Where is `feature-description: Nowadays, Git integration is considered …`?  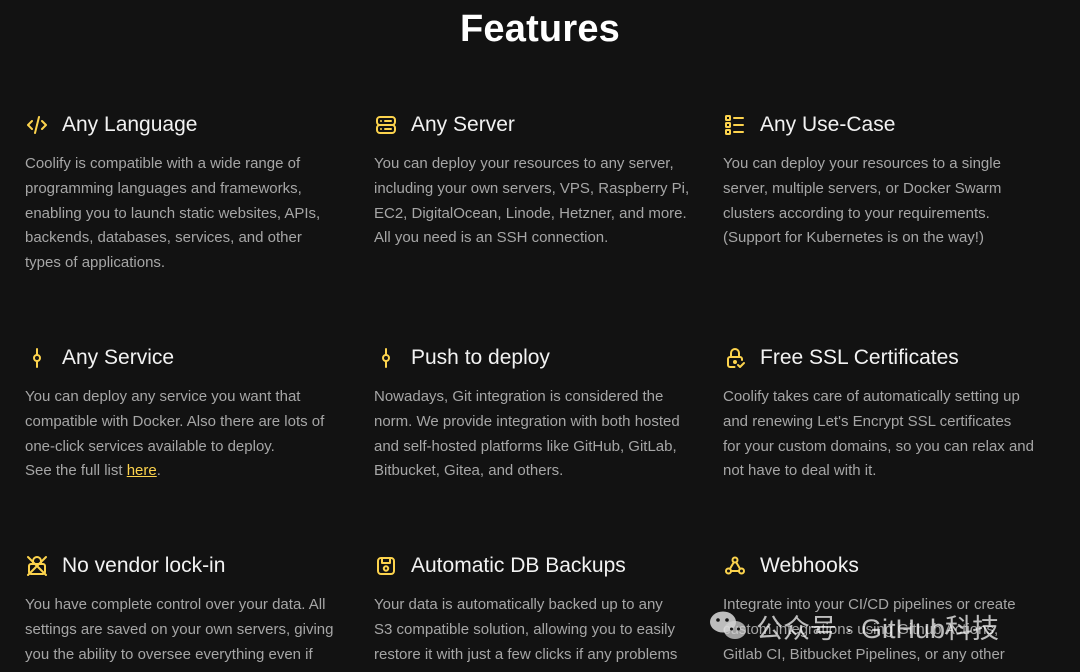 feature-description: Nowadays, Git integration is considered … is located at coordinates (527, 434).